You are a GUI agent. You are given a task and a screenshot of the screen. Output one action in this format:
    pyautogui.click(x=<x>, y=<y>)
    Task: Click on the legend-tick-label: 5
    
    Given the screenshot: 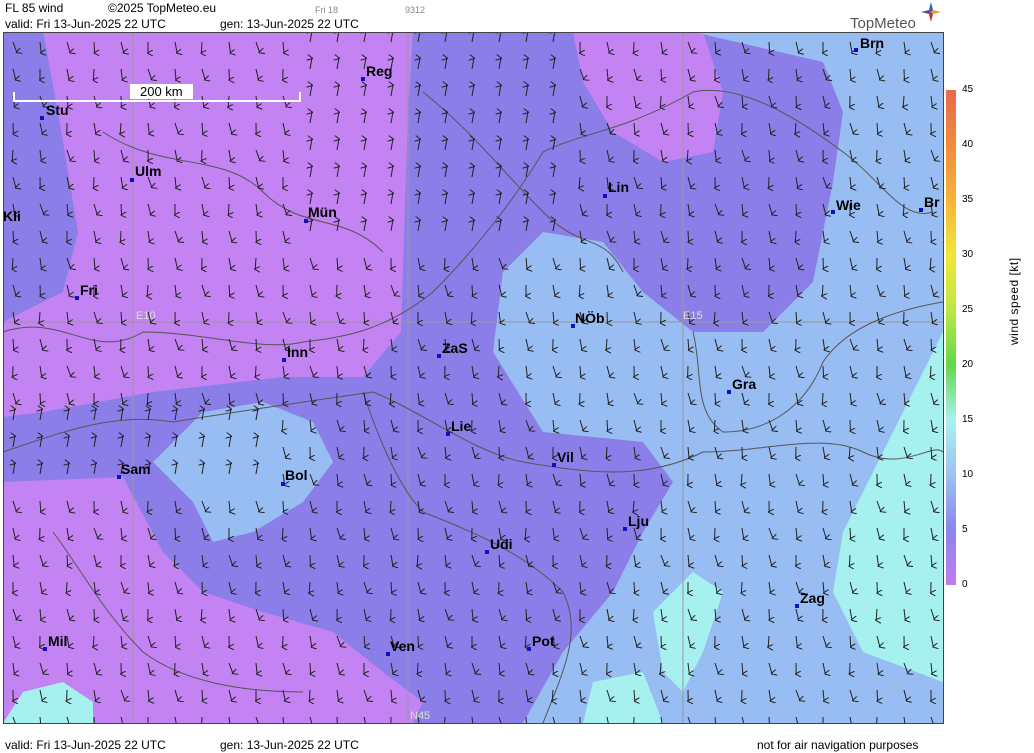 What is the action you would take?
    pyautogui.click(x=965, y=529)
    